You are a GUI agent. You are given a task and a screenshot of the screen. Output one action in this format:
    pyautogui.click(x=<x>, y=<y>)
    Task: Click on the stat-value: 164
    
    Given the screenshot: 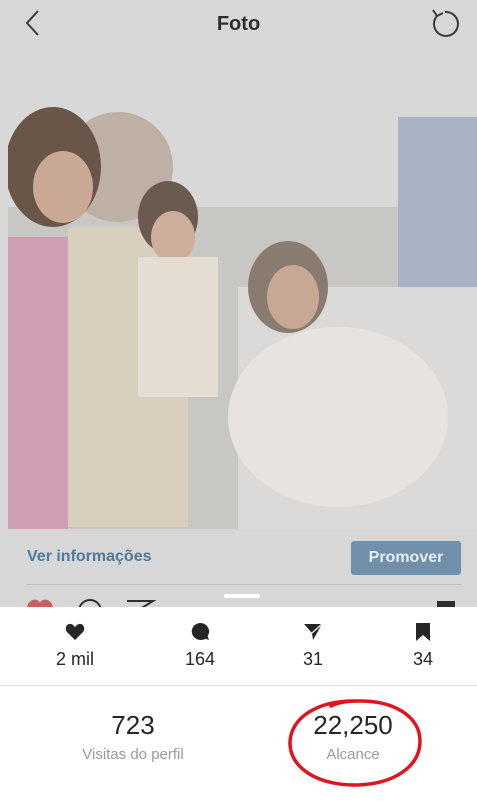 What is the action you would take?
    pyautogui.click(x=200, y=659)
    